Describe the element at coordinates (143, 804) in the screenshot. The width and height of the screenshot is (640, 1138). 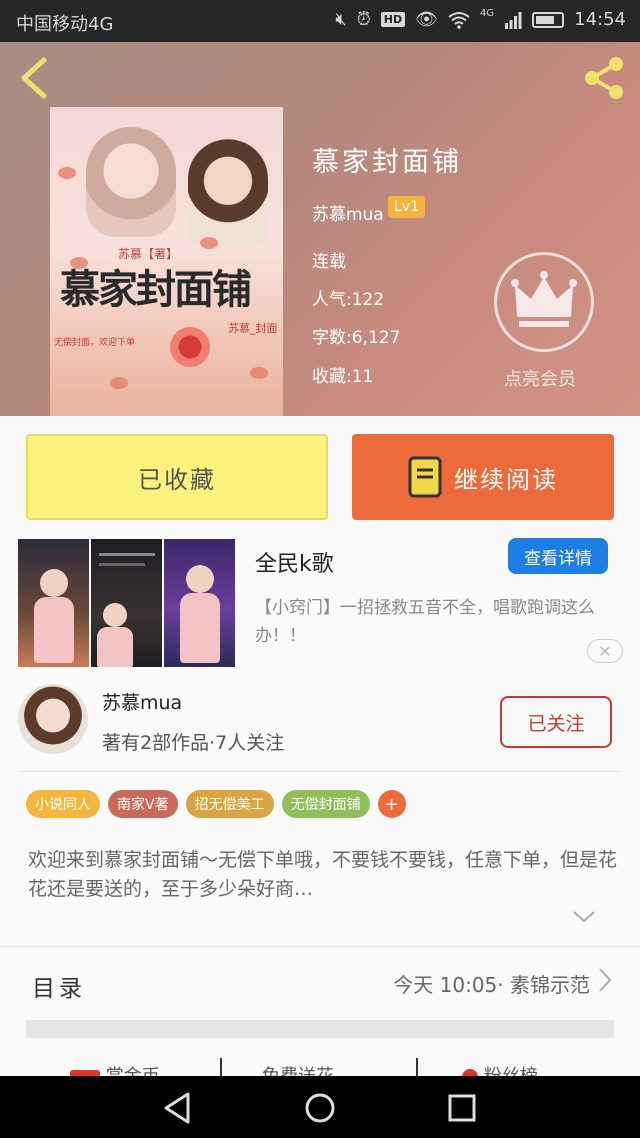
I see `tag-chip: 南家V著` at that location.